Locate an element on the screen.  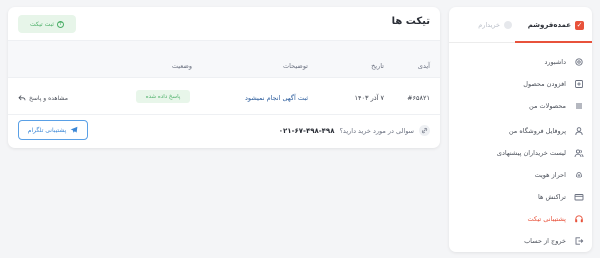
sidebar-item-label: داشبورد is located at coordinates (555, 62).